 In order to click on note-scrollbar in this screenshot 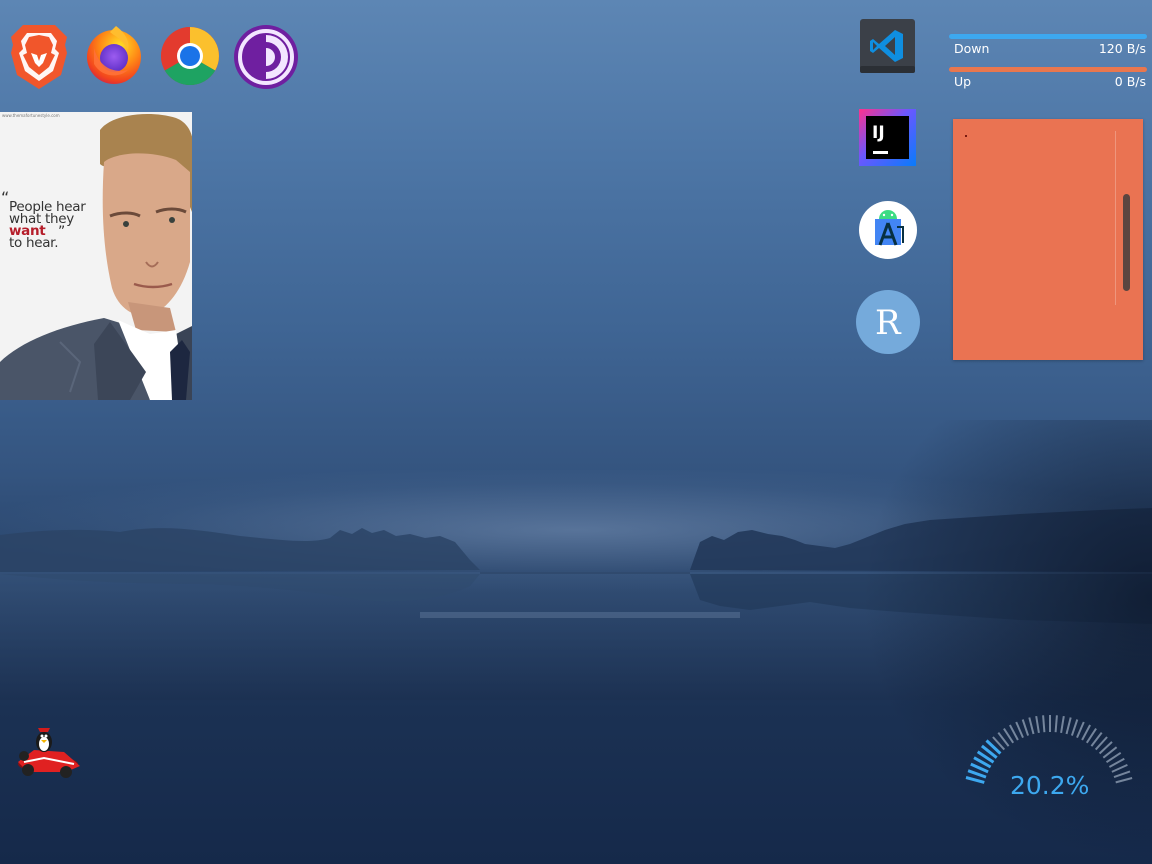, I will do `click(1126, 242)`.